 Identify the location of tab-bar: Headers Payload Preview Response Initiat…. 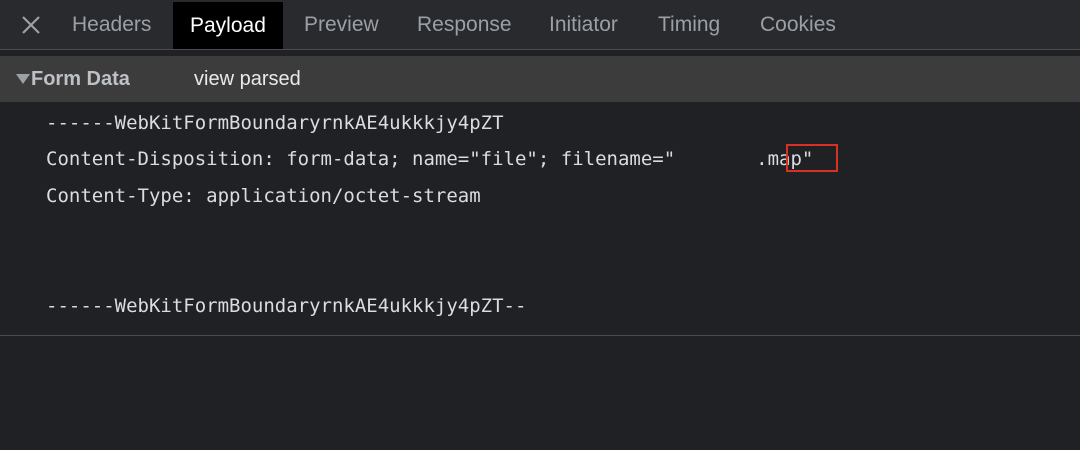
(540, 25).